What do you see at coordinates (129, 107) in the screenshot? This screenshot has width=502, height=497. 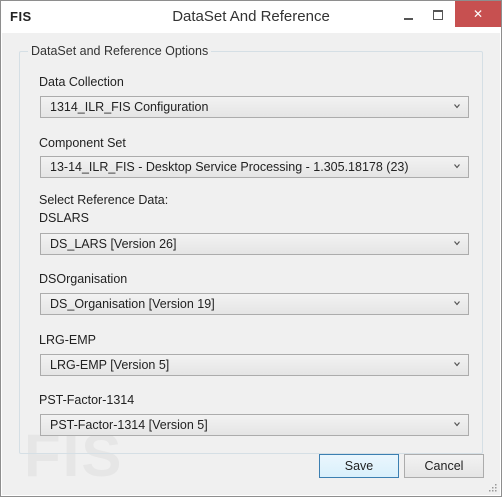 I see `data-collection-value: 1314_ILR_FIS Configuration` at bounding box center [129, 107].